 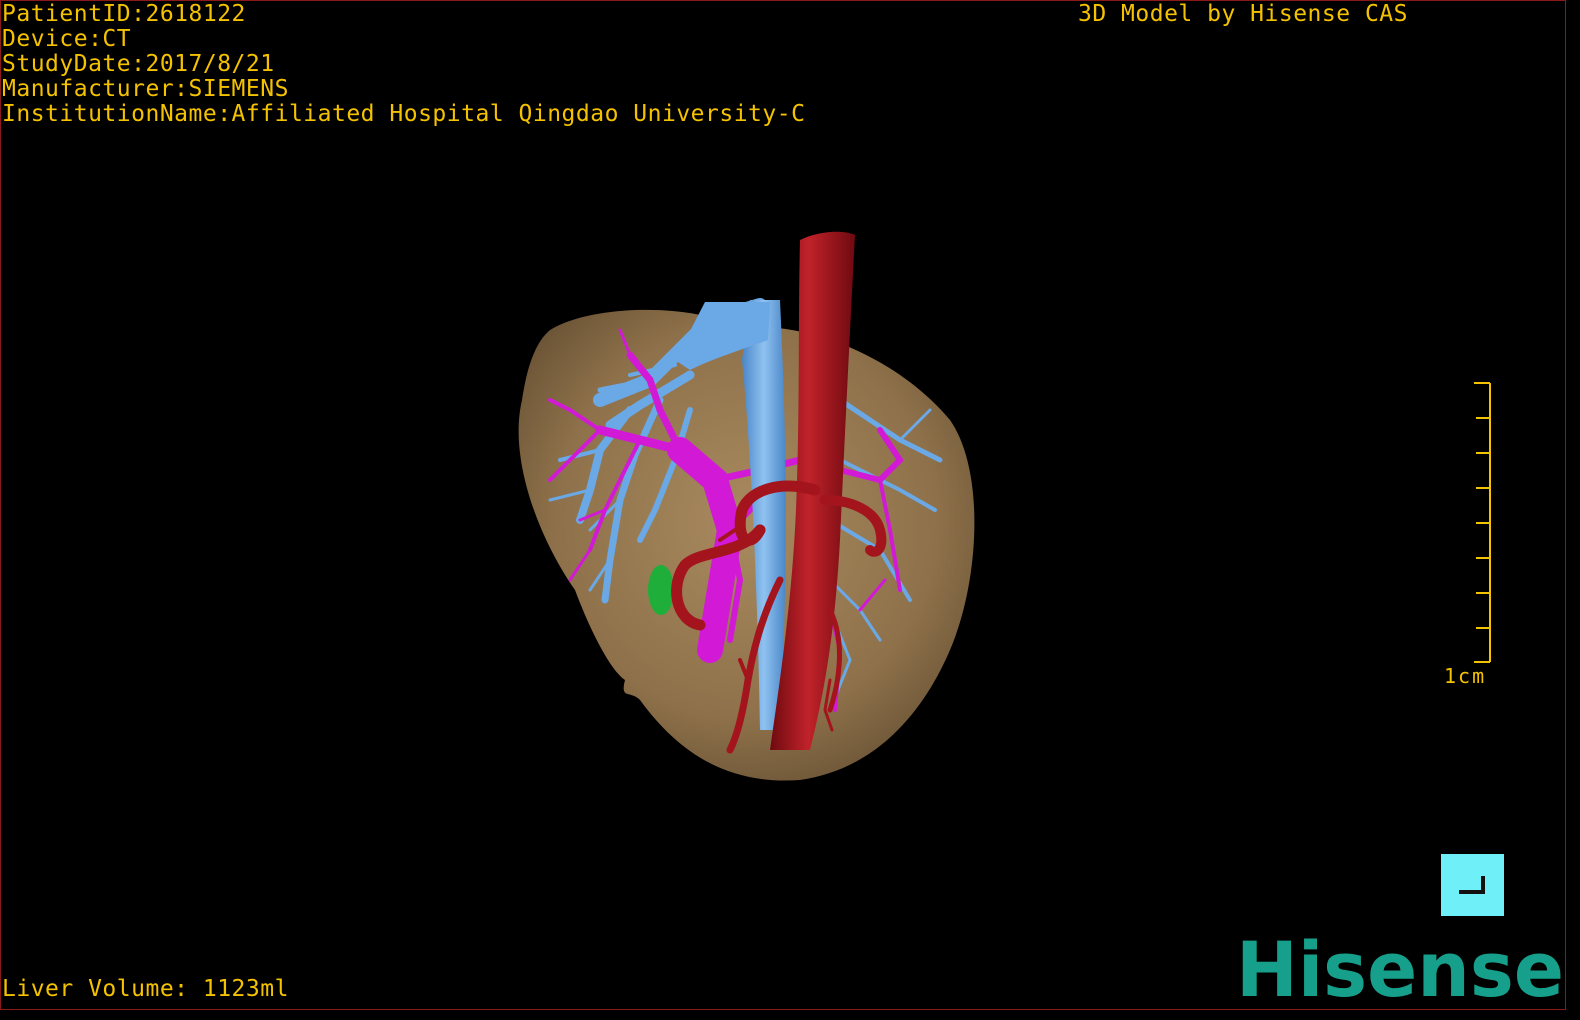 I want to click on gallbladder, so click(x=661, y=590).